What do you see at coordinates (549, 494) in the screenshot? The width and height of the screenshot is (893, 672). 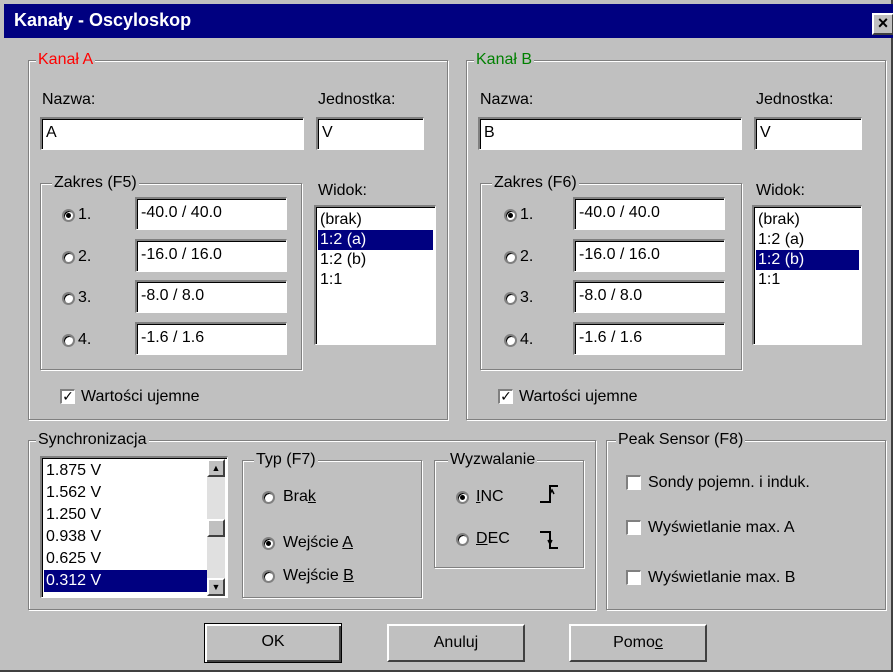 I see `rising-edge-icon` at bounding box center [549, 494].